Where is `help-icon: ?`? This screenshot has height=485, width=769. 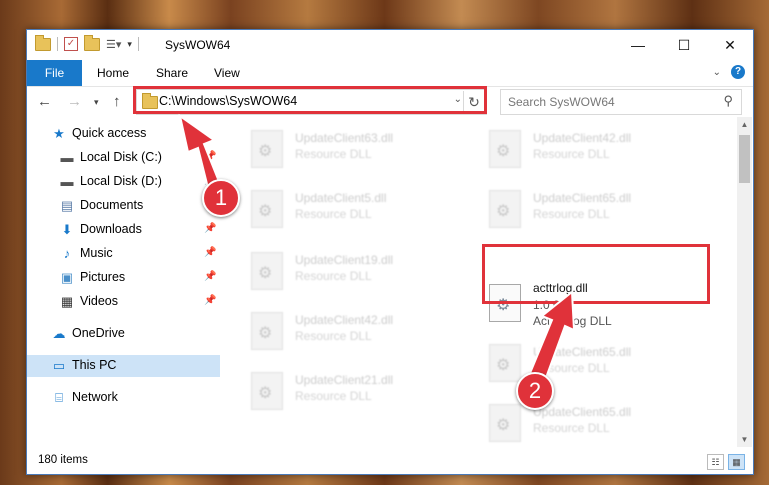 help-icon: ? is located at coordinates (738, 72).